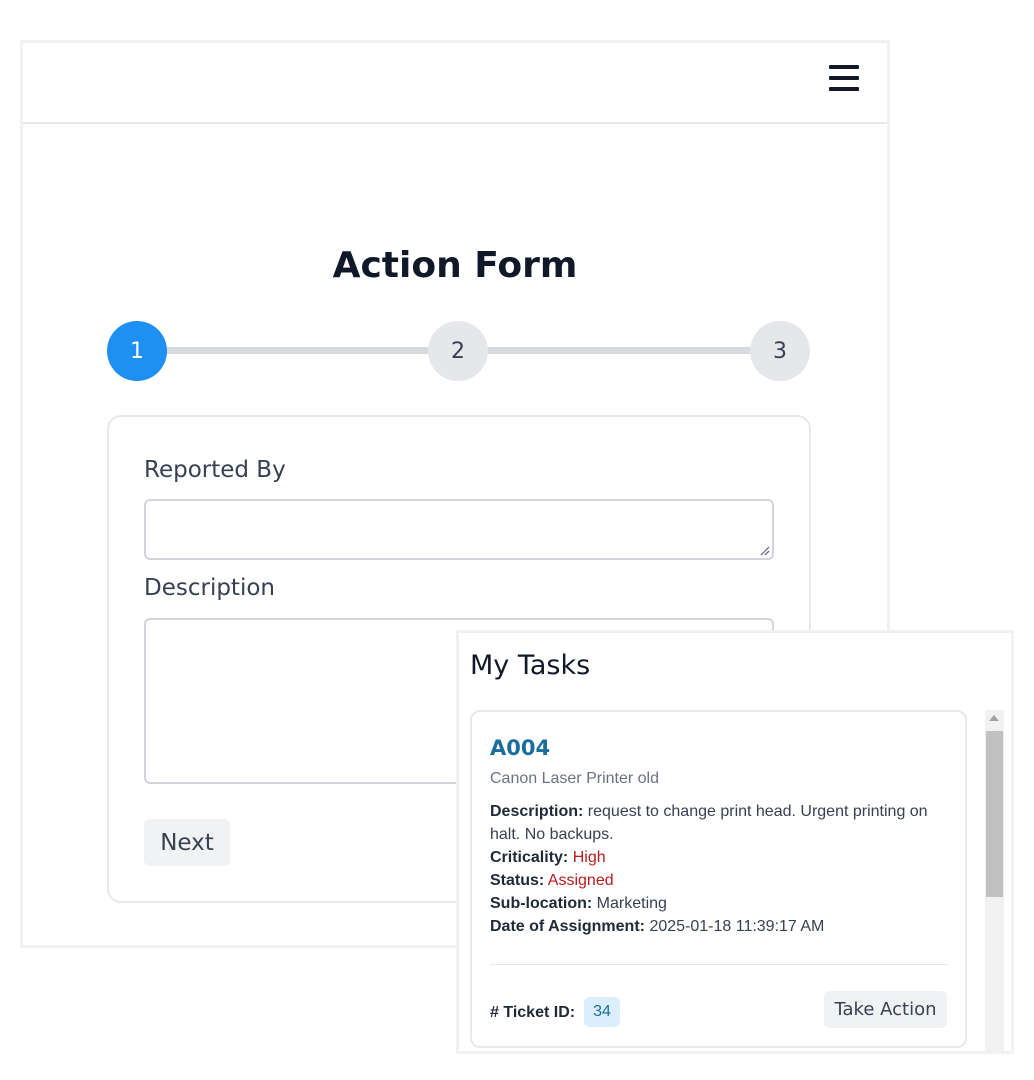  Describe the element at coordinates (520, 748) in the screenshot. I see `task-code-link: A004` at that location.